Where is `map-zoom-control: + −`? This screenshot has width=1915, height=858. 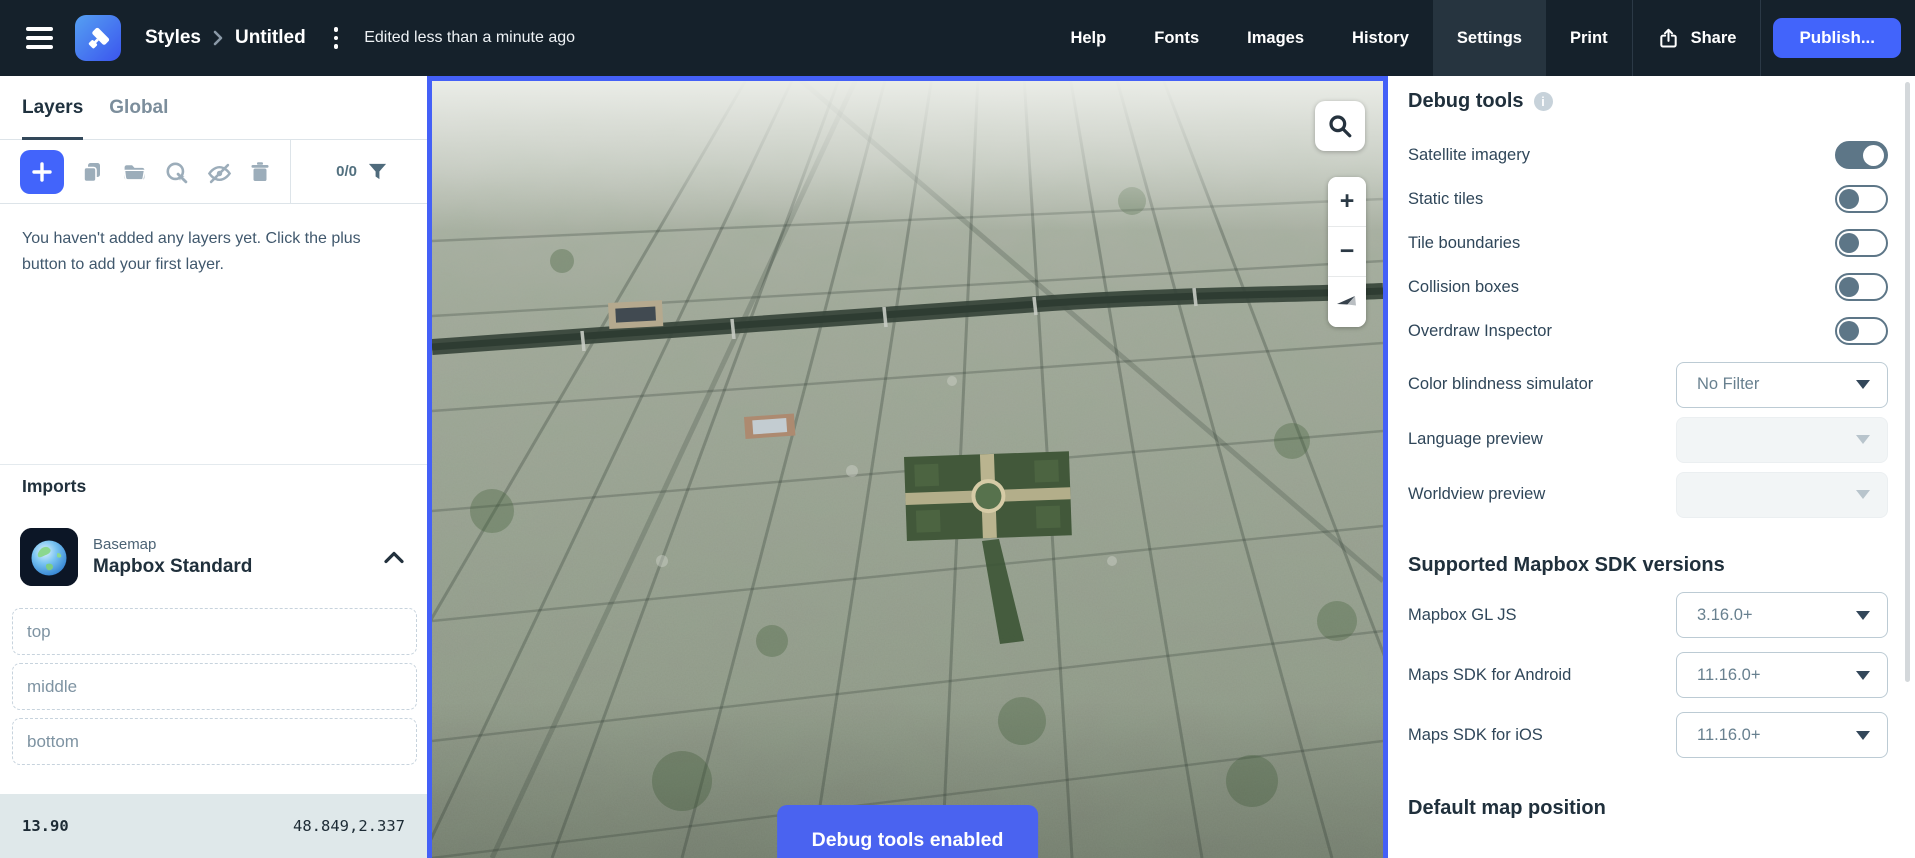
map-zoom-control: + − is located at coordinates (1347, 252).